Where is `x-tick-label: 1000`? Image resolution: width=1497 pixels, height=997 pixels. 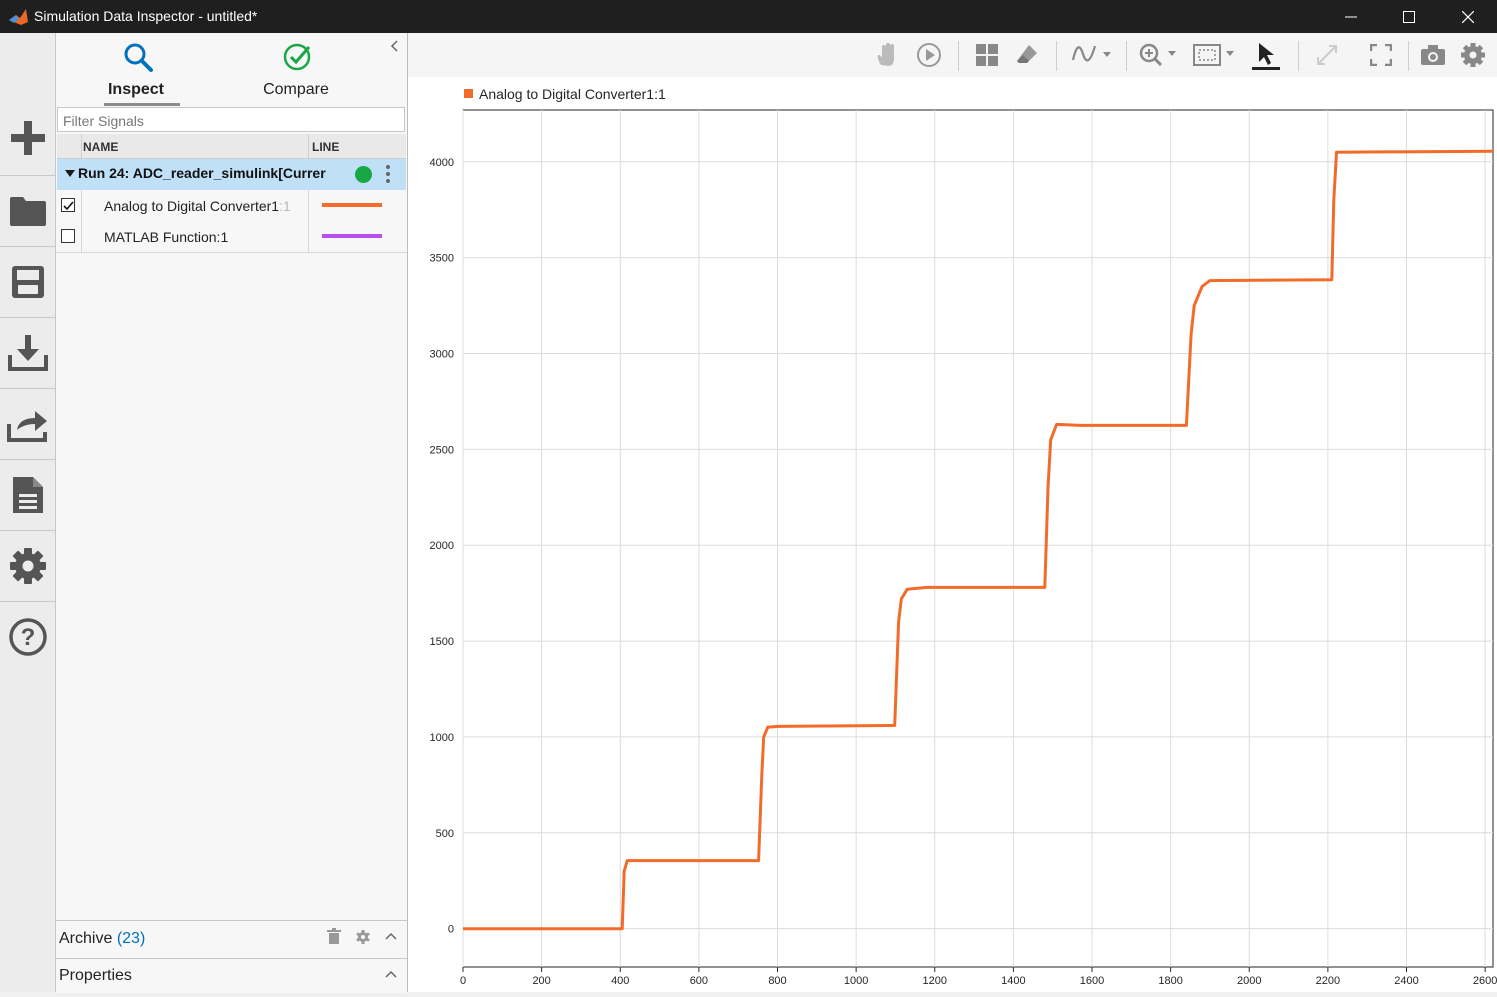
x-tick-label: 1000 is located at coordinates (856, 981).